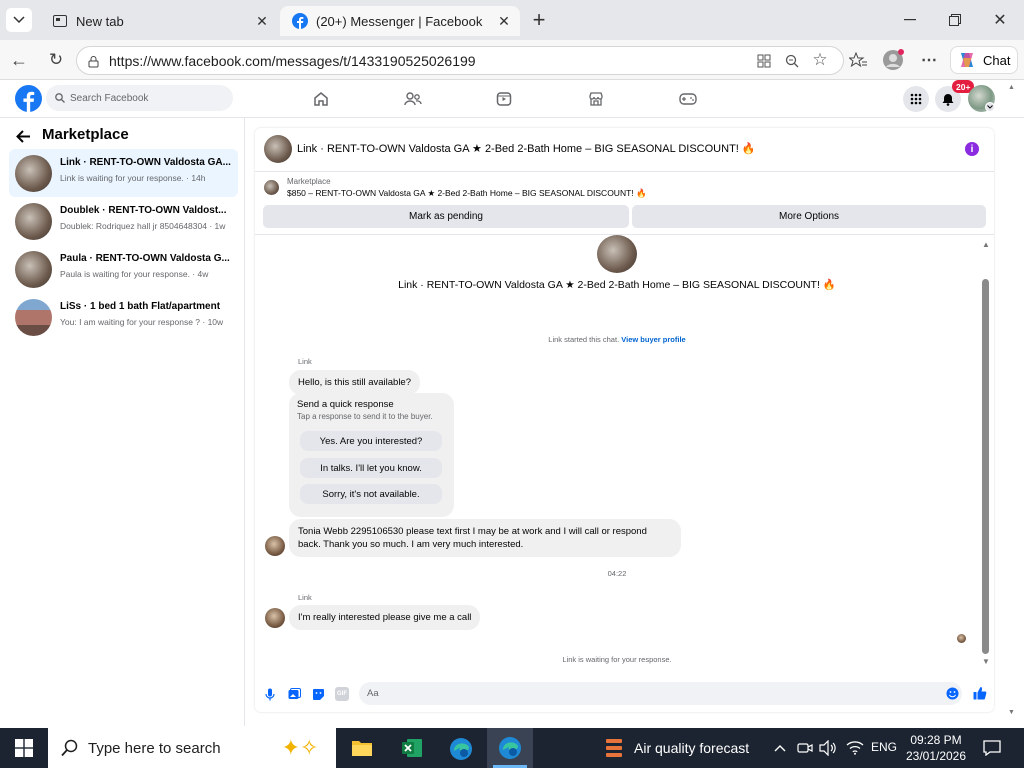 The image size is (1024, 768). Describe the element at coordinates (985, 466) in the screenshot. I see `scrollbar-thumb` at that location.